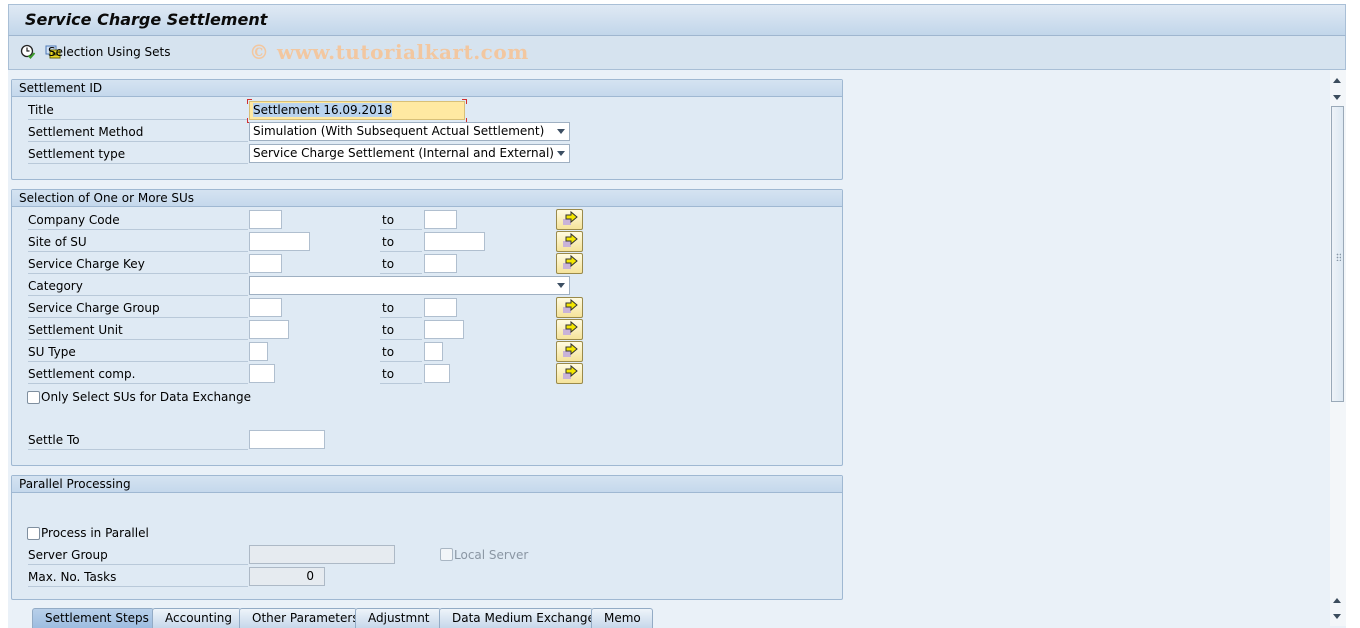  I want to click on selection-row: Category, so click(433, 286).